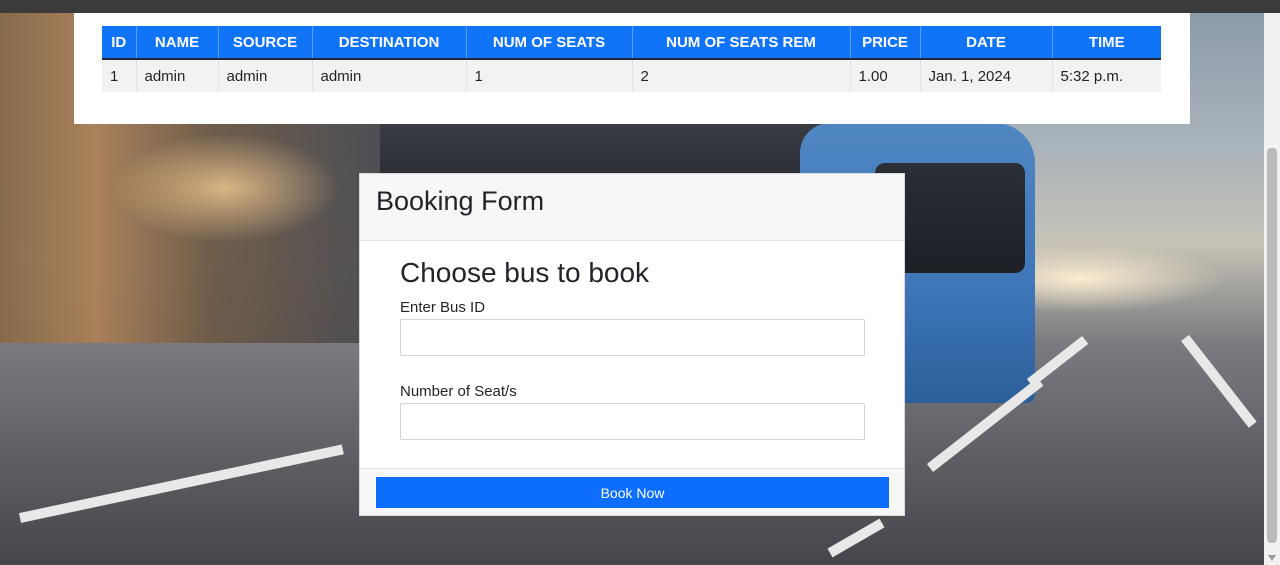 The height and width of the screenshot is (565, 1280). What do you see at coordinates (741, 75) in the screenshot?
I see `cell-num-of-seats-rem: 2` at bounding box center [741, 75].